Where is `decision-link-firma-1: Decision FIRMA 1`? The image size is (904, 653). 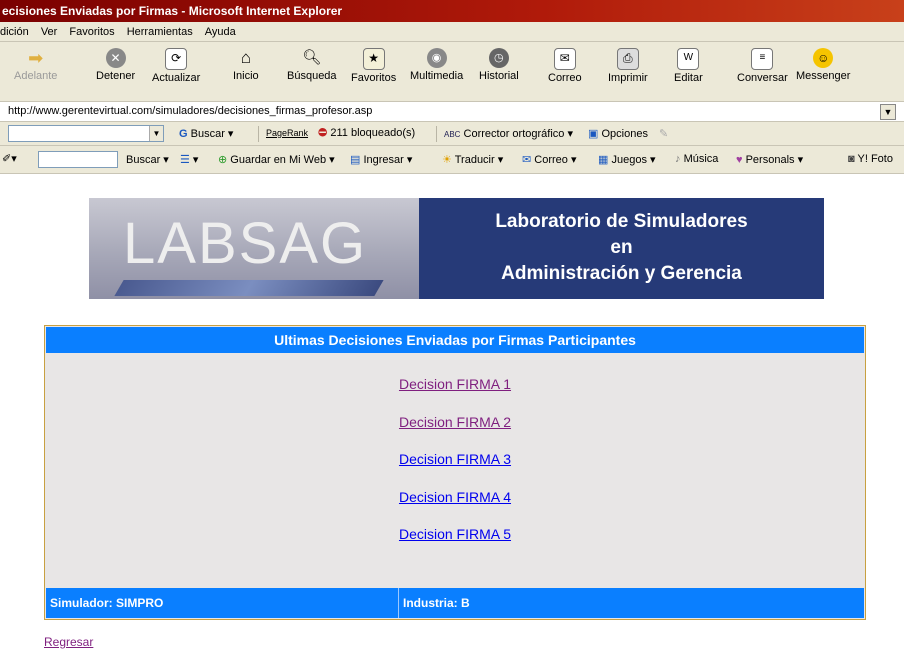 decision-link-firma-1: Decision FIRMA 1 is located at coordinates (455, 393).